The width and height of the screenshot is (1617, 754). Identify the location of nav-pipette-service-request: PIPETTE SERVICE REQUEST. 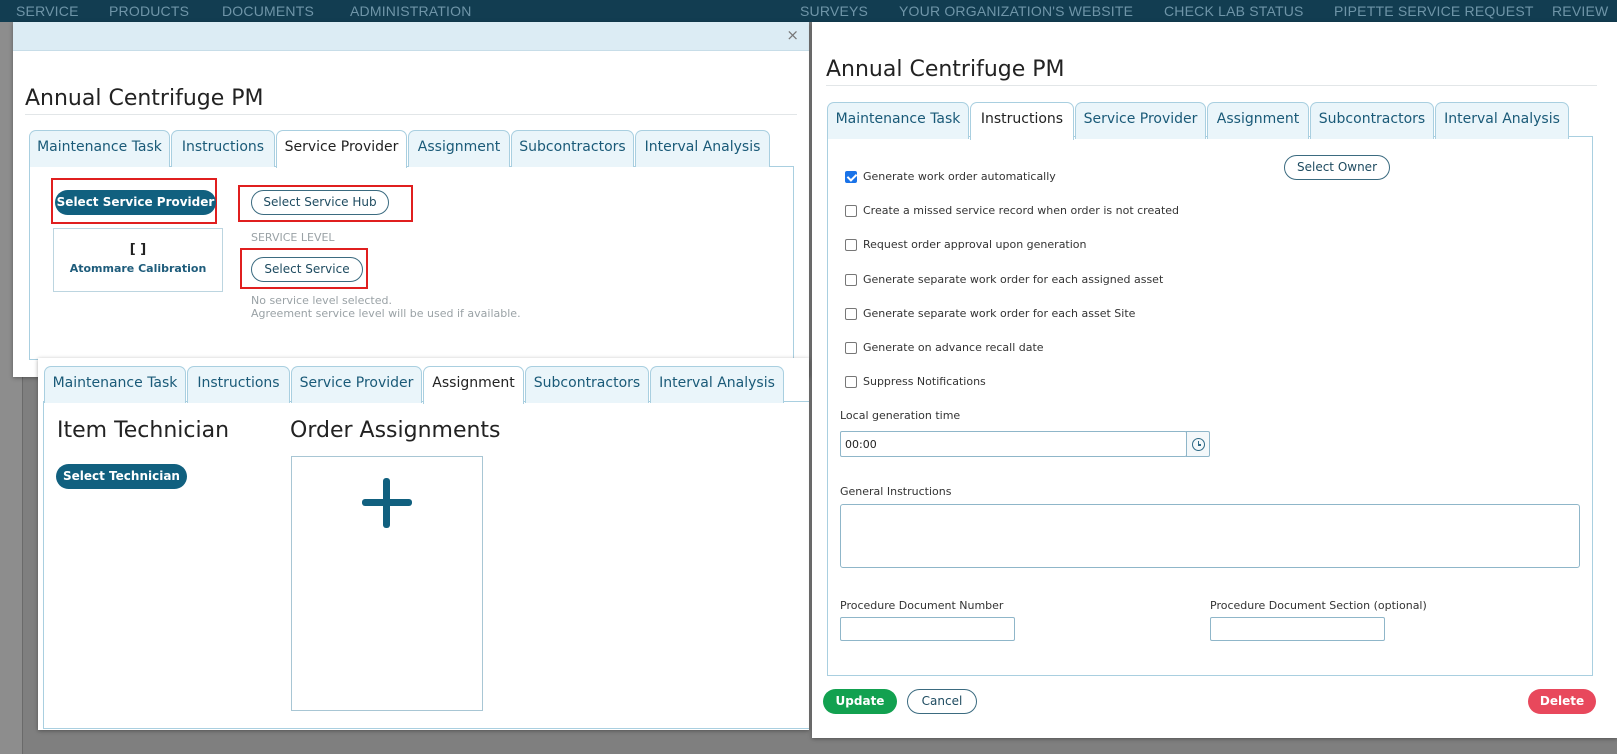
(1434, 11).